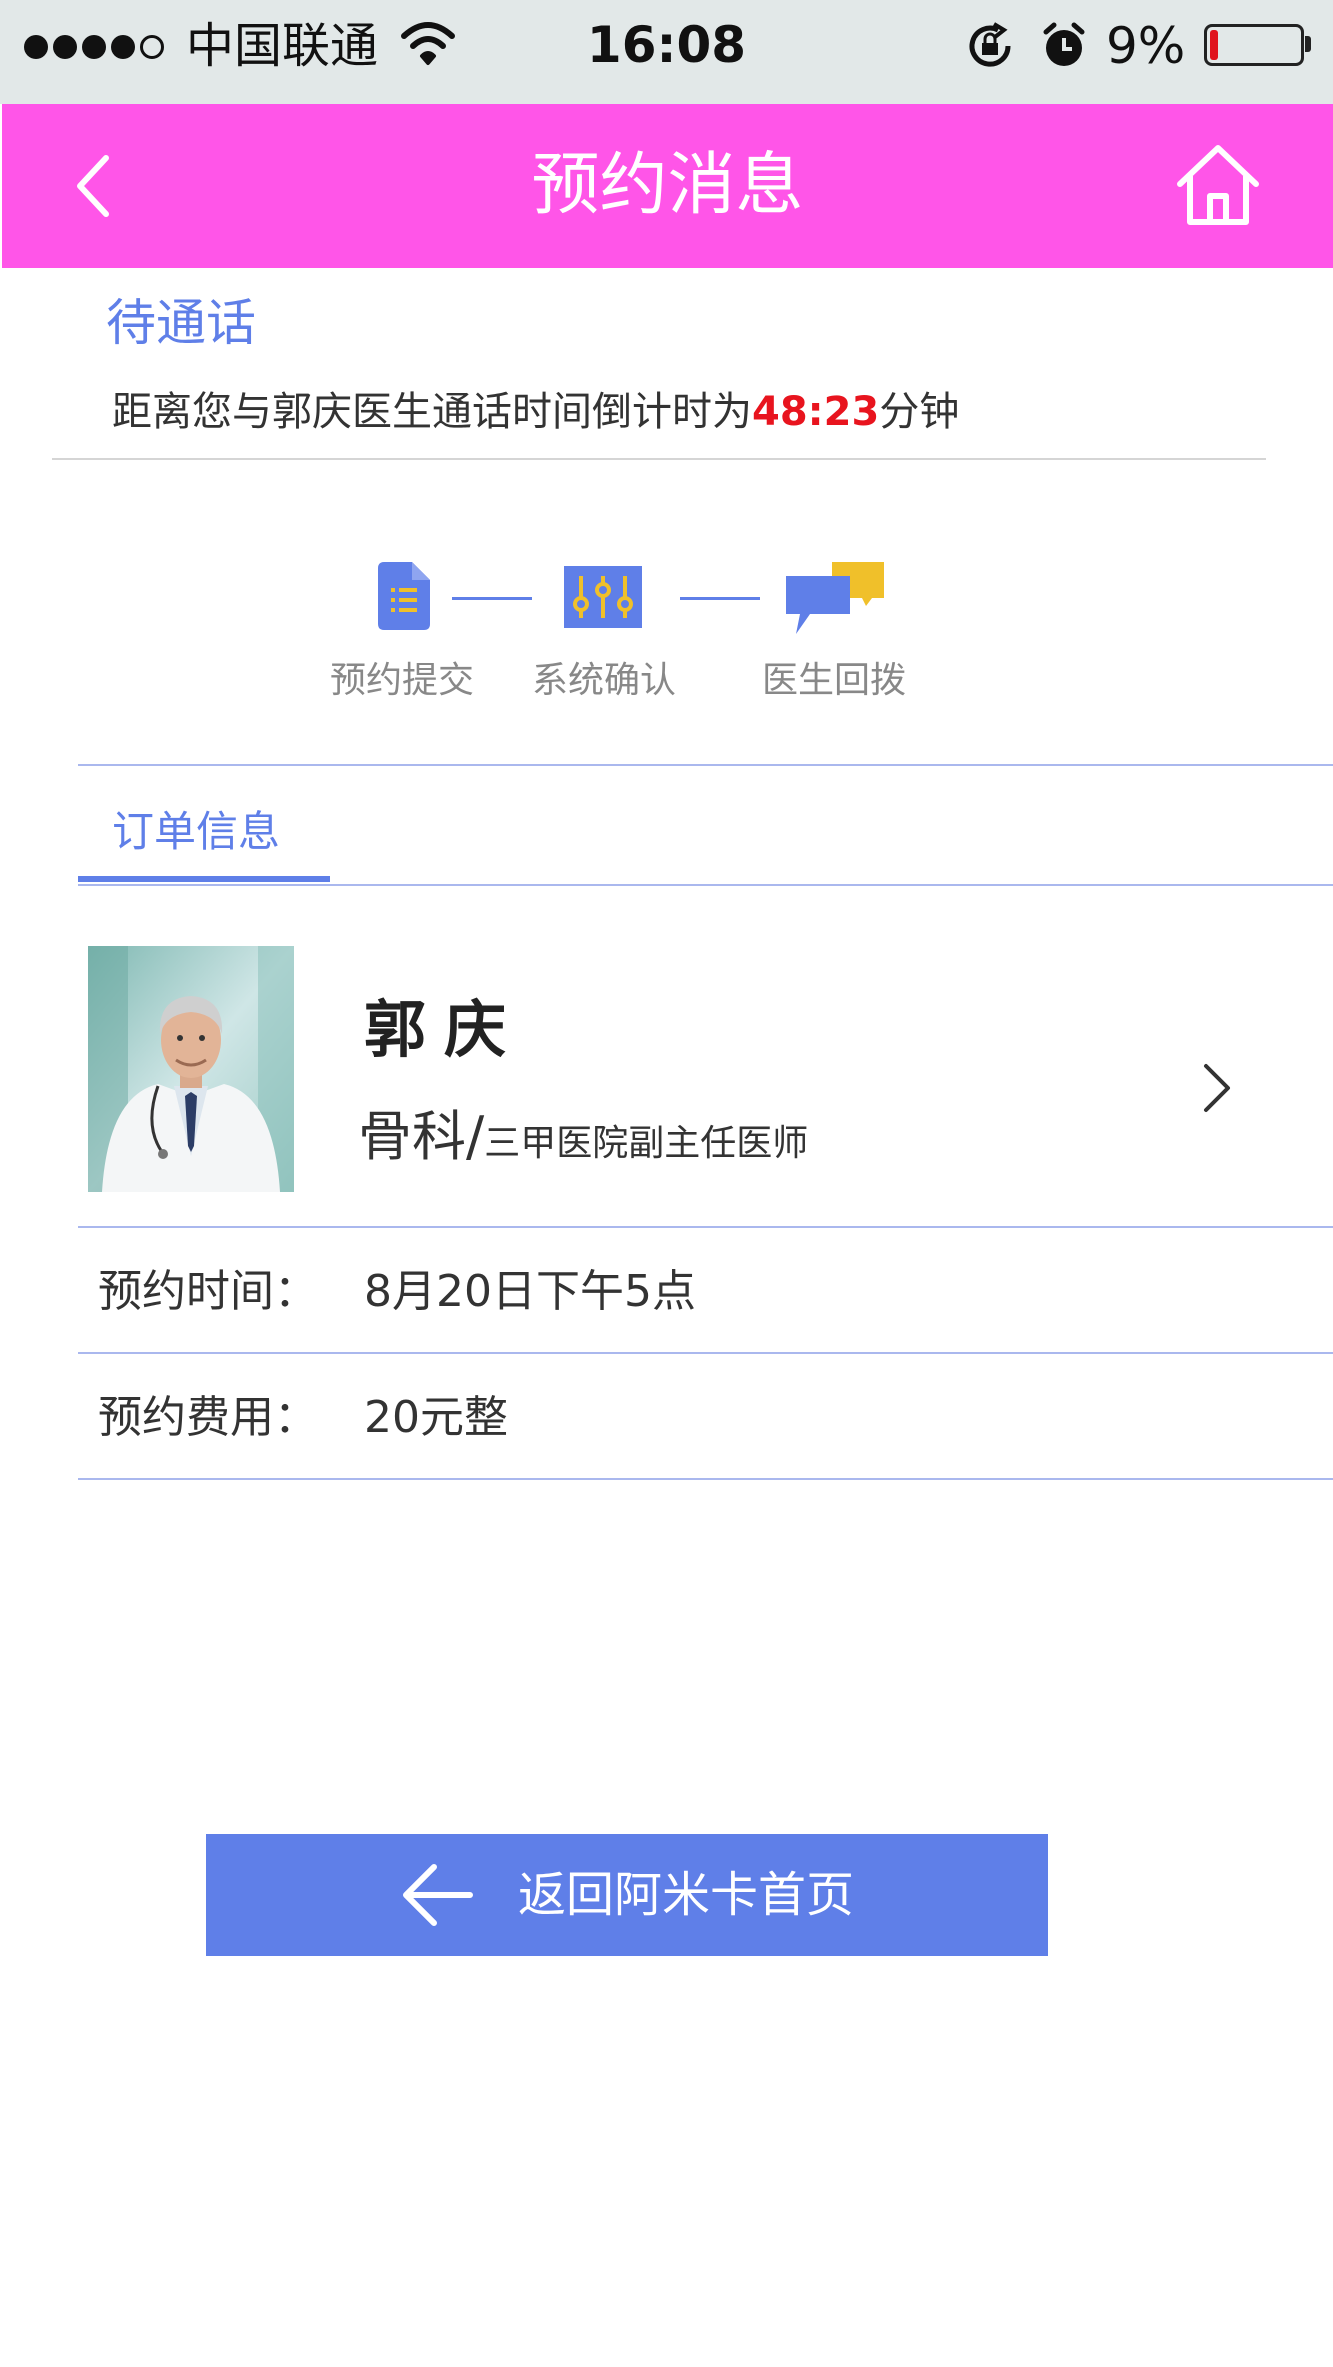 This screenshot has height=2367, width=1333. I want to click on doctor-title: 三甲医院副主任医师, so click(646, 1143).